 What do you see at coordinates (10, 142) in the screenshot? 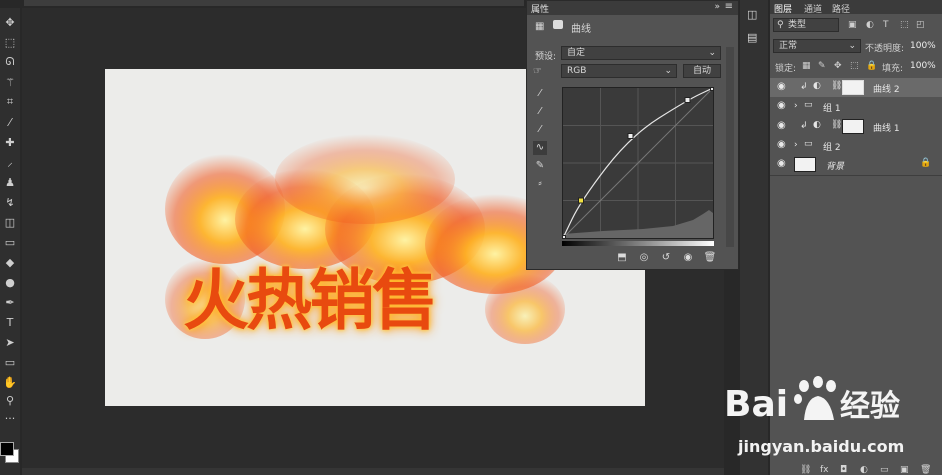
I see `healing-icon: ✚` at bounding box center [10, 142].